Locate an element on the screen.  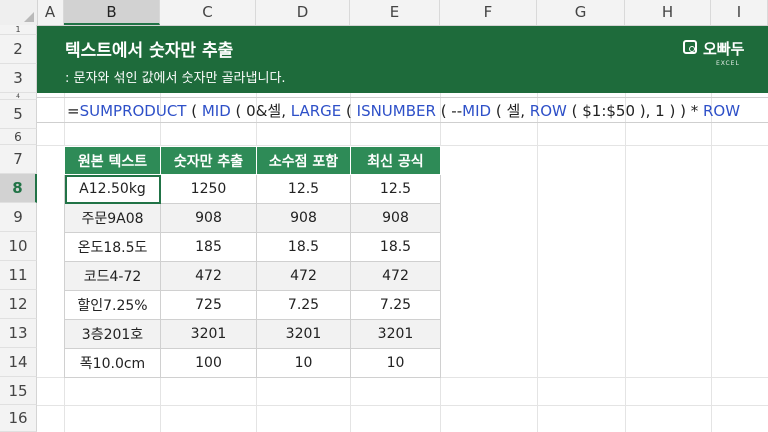
select-all-button is located at coordinates (19, 12).